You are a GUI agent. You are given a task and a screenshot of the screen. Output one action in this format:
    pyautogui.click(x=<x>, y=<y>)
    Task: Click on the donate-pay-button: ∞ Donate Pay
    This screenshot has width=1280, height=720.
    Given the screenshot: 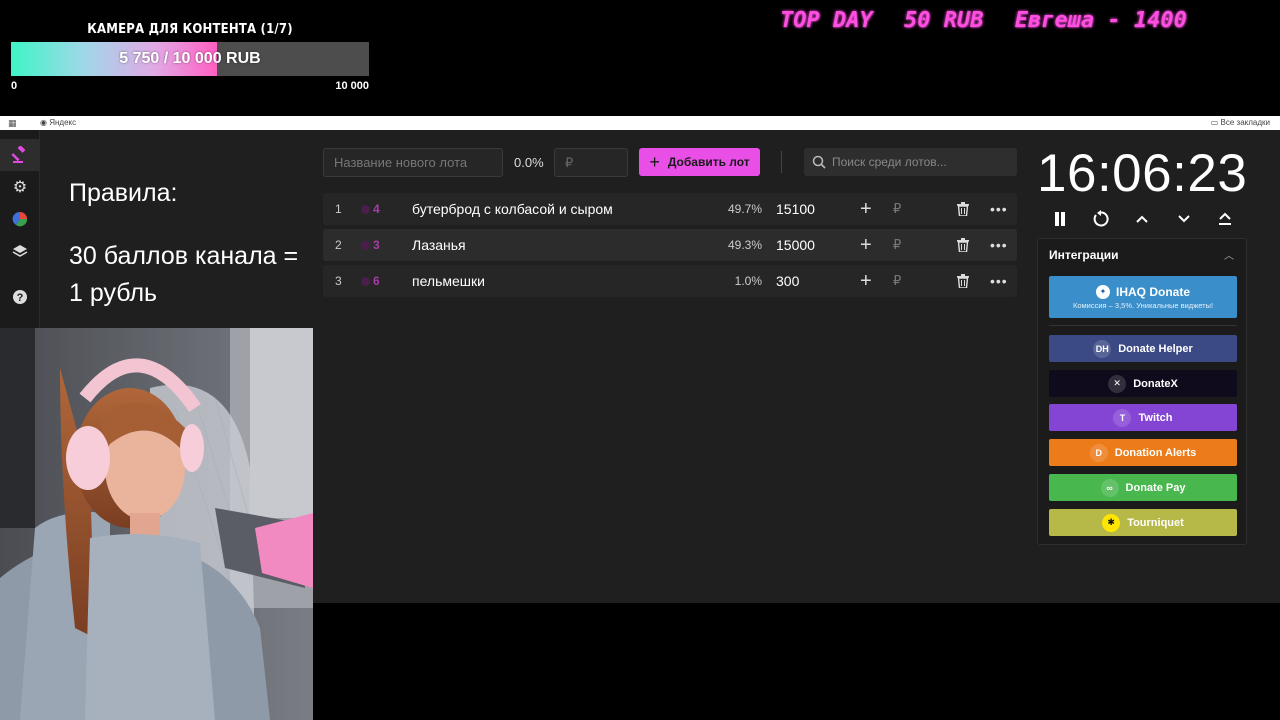 What is the action you would take?
    pyautogui.click(x=1143, y=487)
    